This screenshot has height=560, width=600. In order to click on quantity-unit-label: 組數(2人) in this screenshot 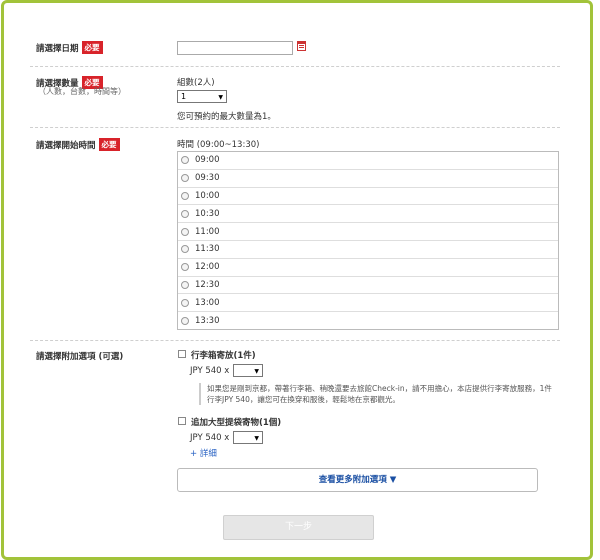, I will do `click(196, 83)`.